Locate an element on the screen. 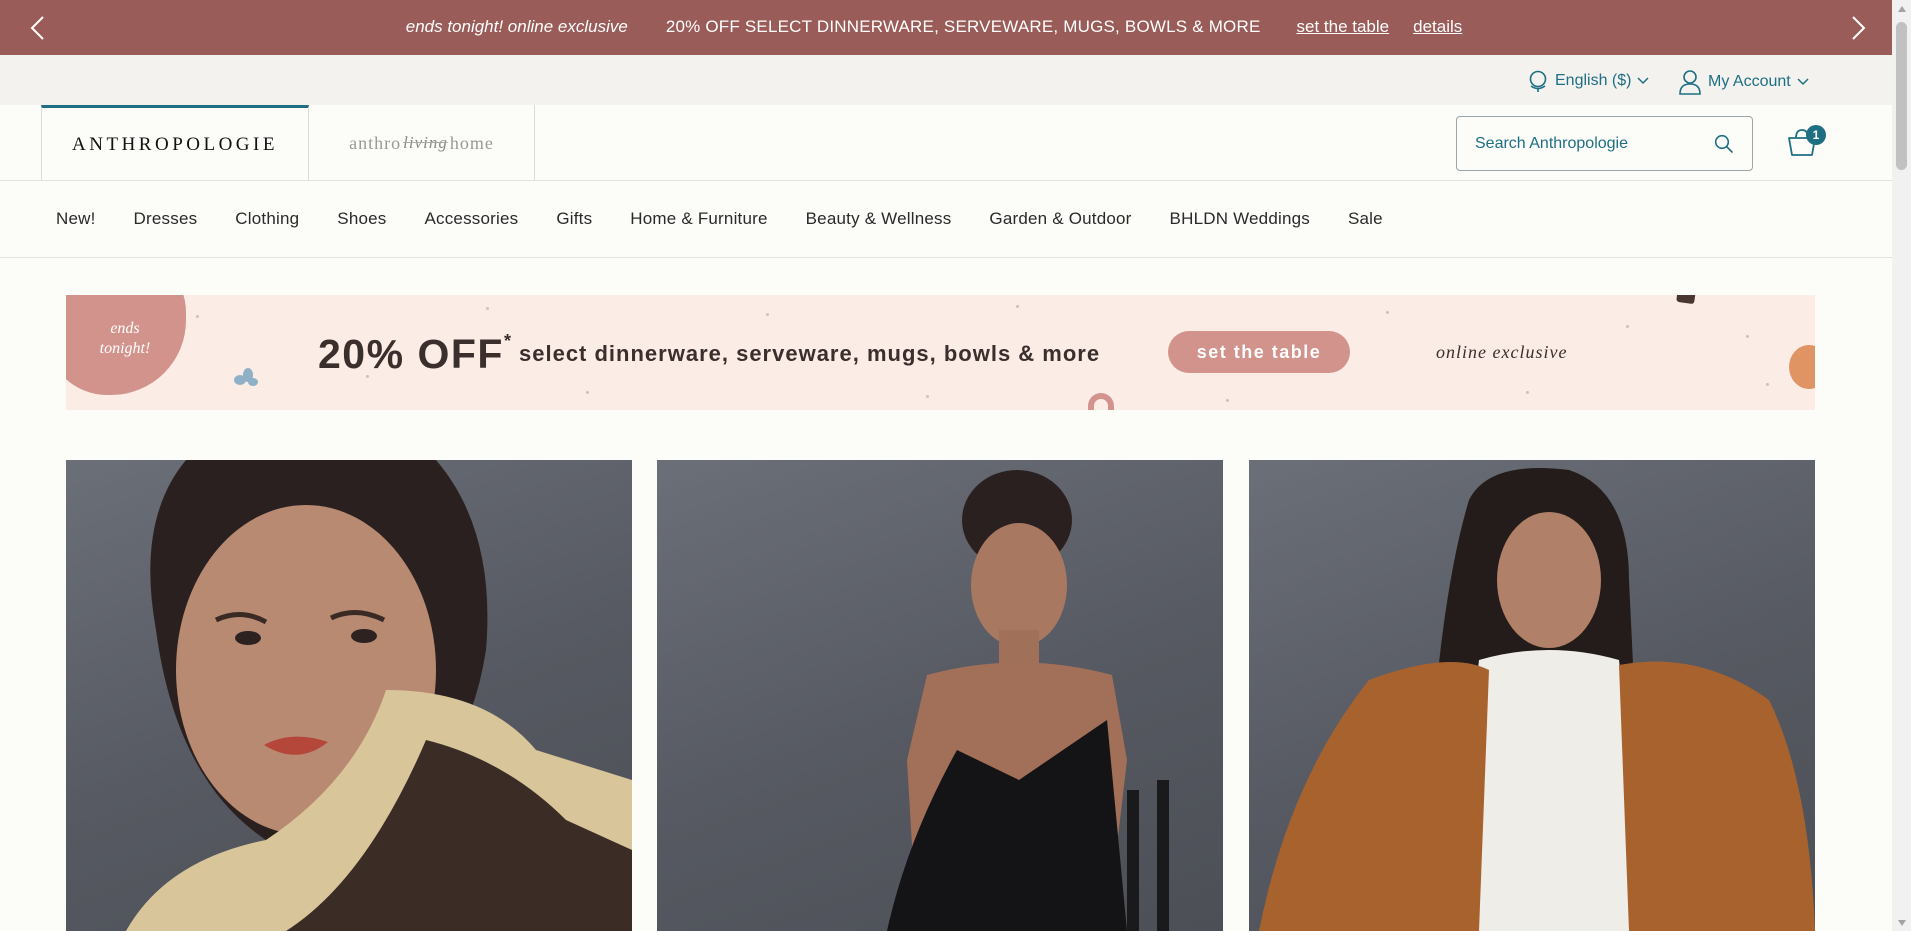  nav-item-beauty-wellness: Beauty & Wellness is located at coordinates (879, 219).